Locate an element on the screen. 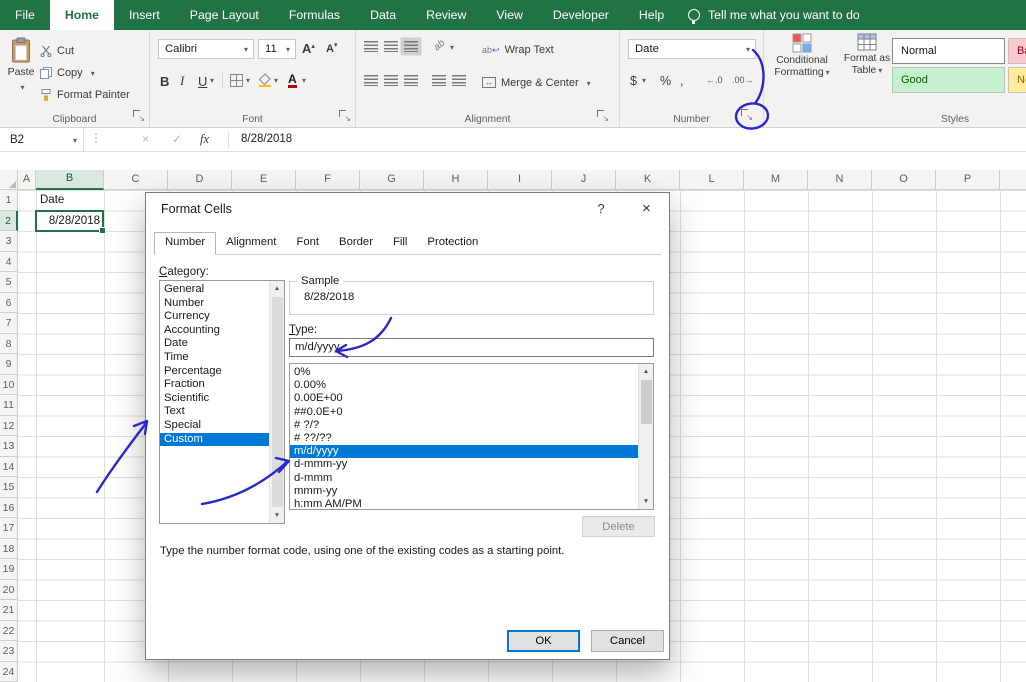  row-header-5: 5 is located at coordinates (9, 282).